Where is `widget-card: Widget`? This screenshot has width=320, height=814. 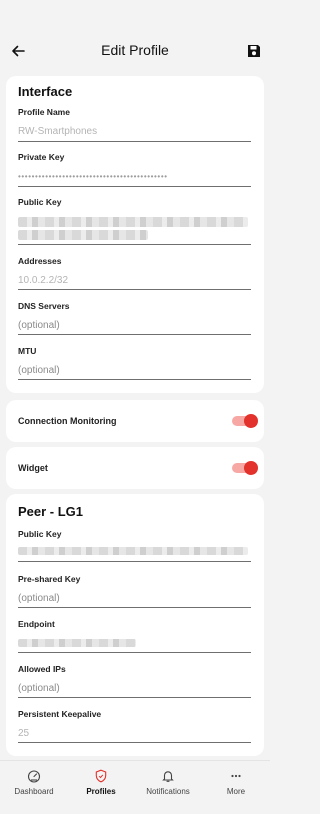
widget-card: Widget is located at coordinates (135, 468).